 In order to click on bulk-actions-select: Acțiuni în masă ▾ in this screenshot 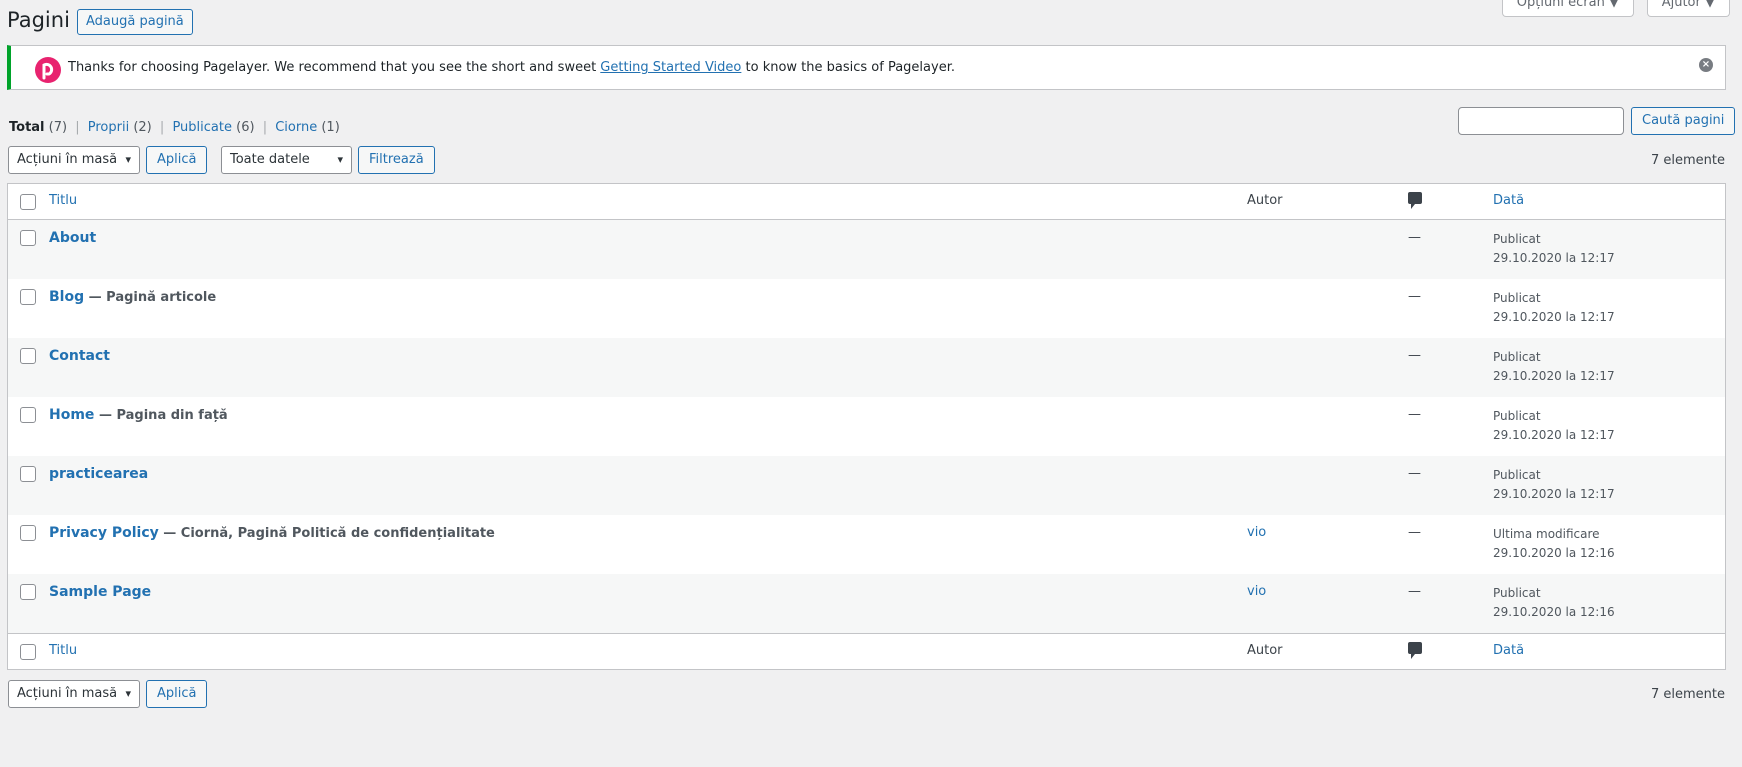, I will do `click(74, 160)`.